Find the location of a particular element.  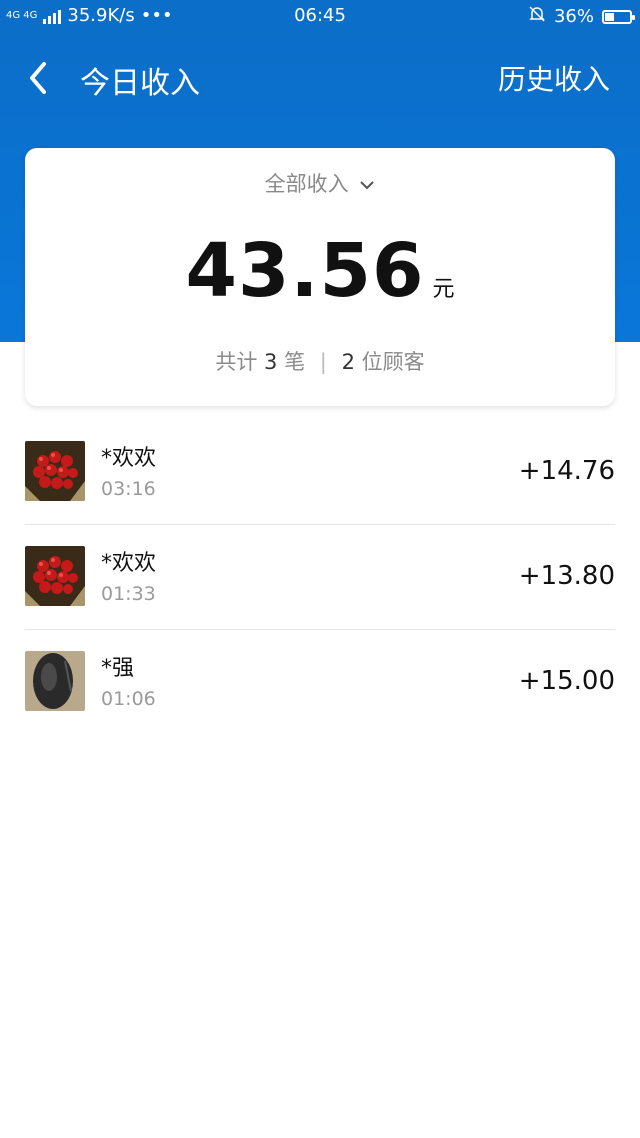

battery-percent: 36% is located at coordinates (573, 16).